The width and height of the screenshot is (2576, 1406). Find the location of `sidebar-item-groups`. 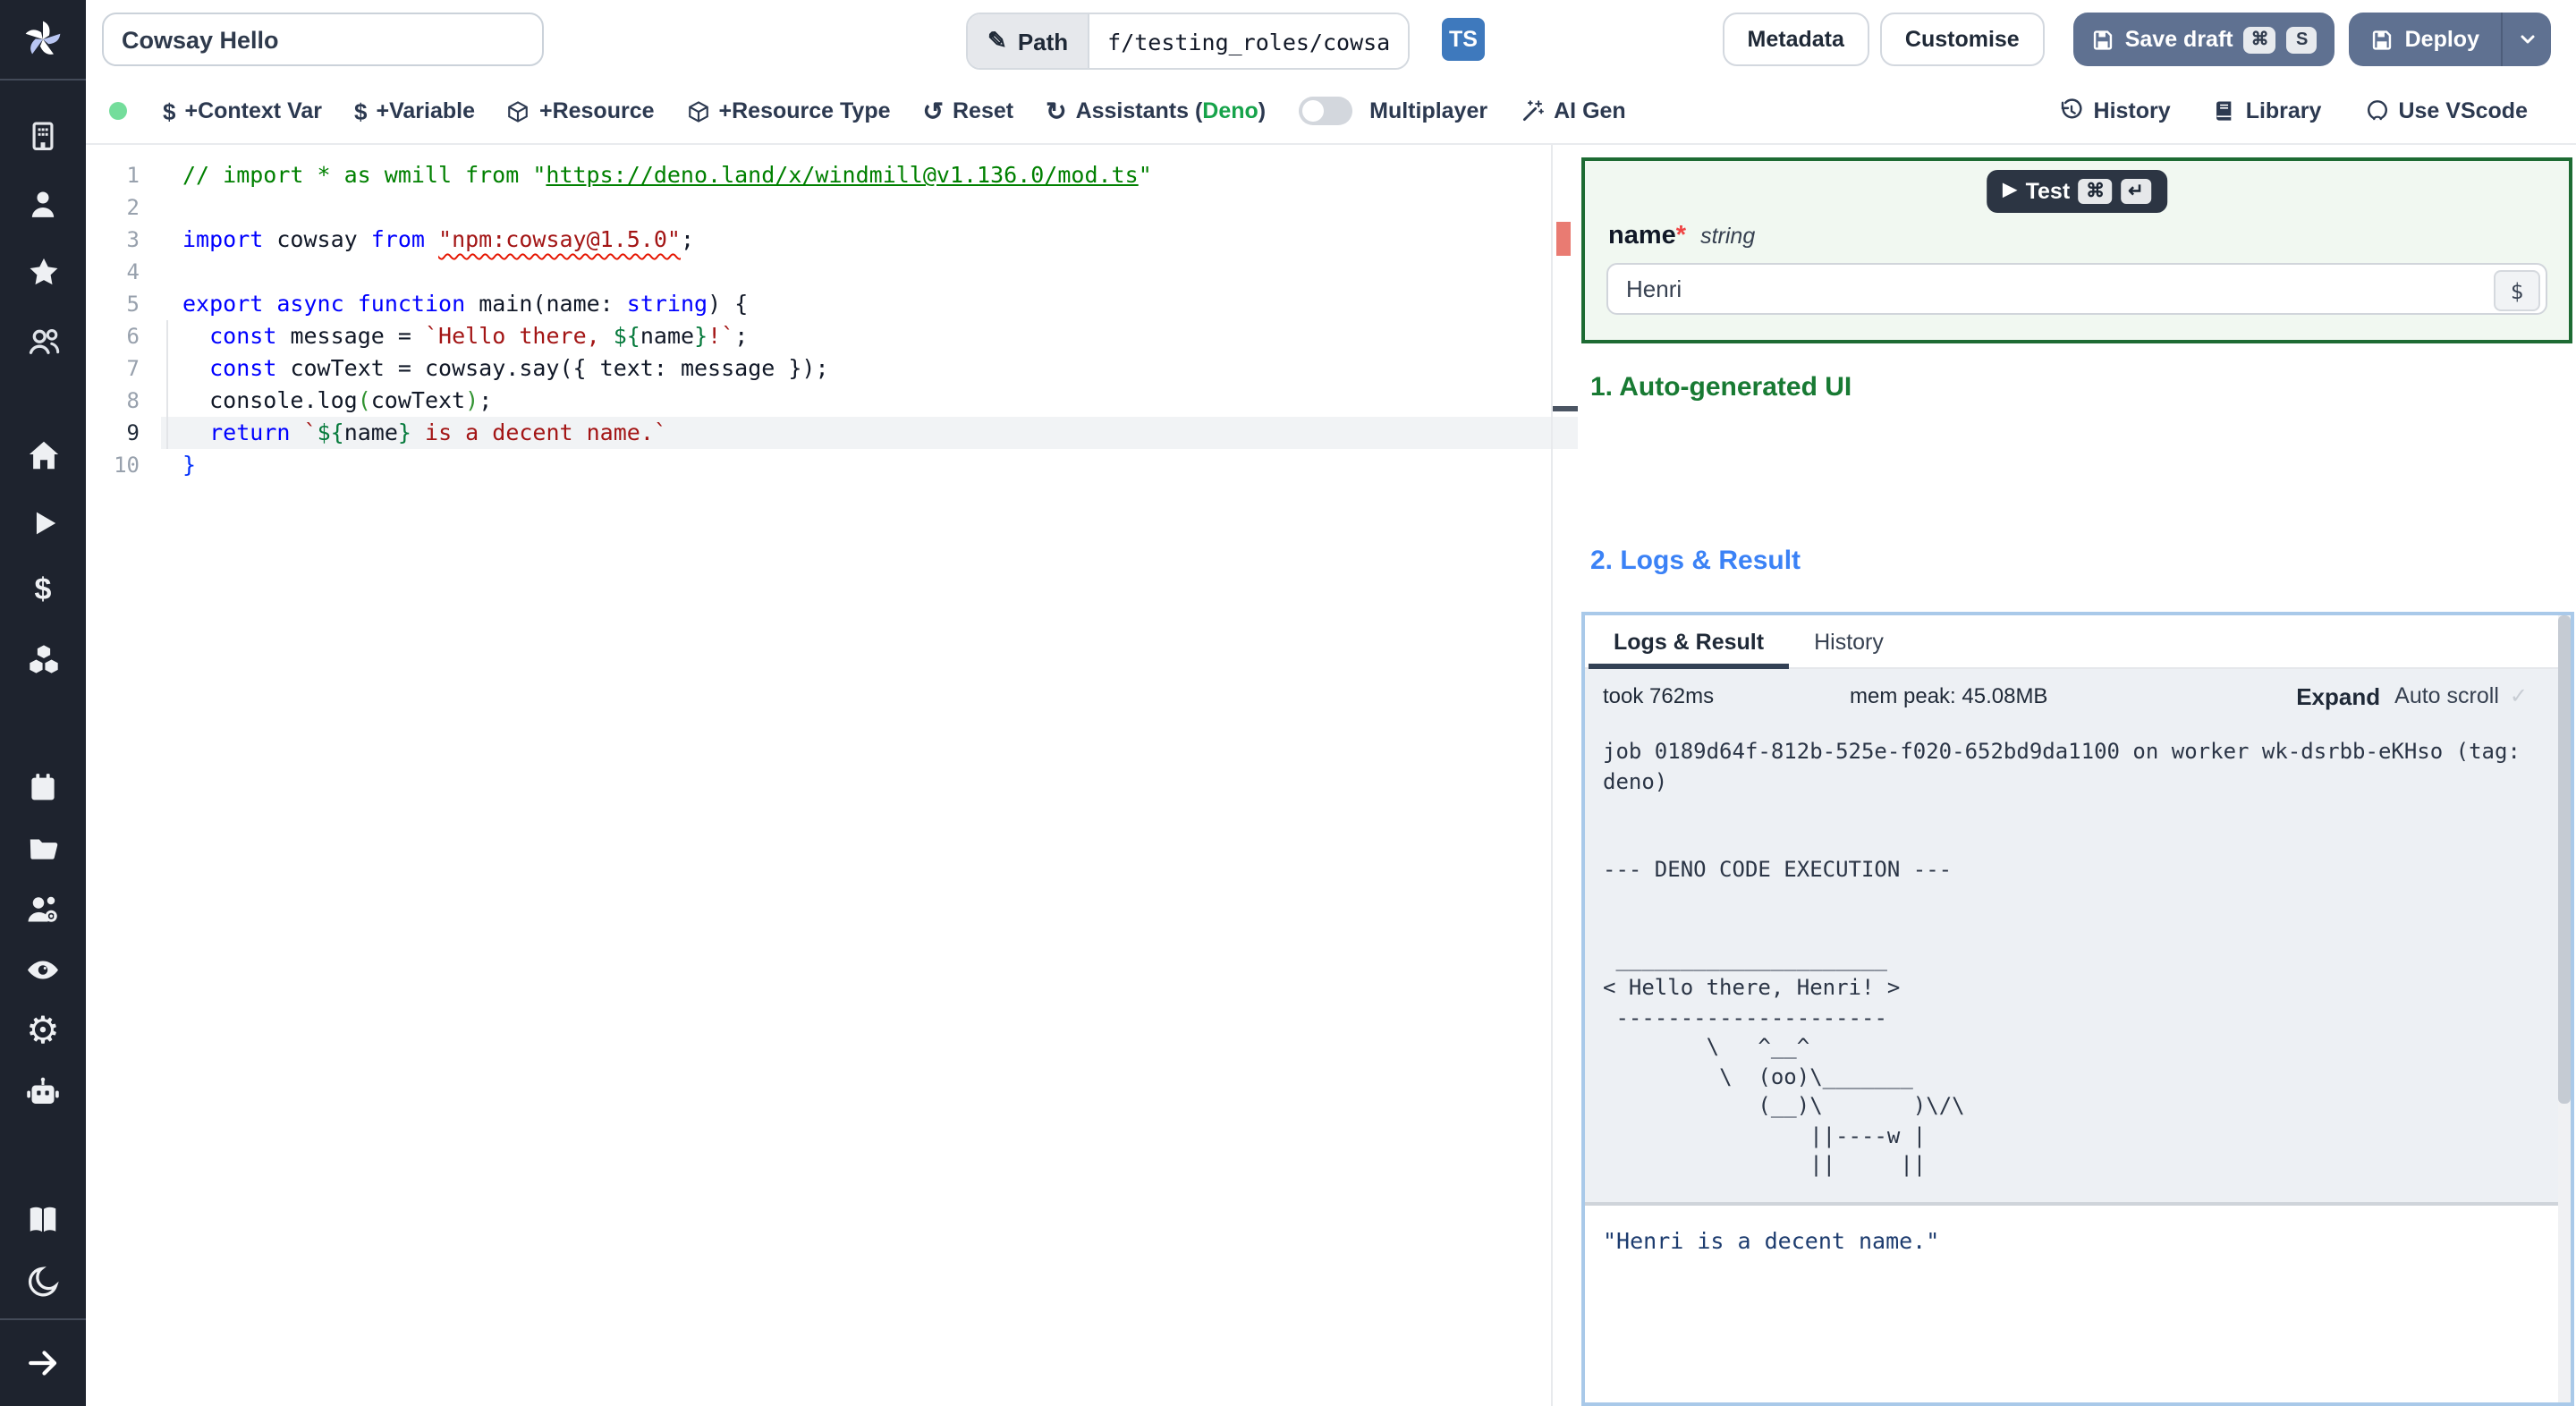

sidebar-item-groups is located at coordinates (43, 340).